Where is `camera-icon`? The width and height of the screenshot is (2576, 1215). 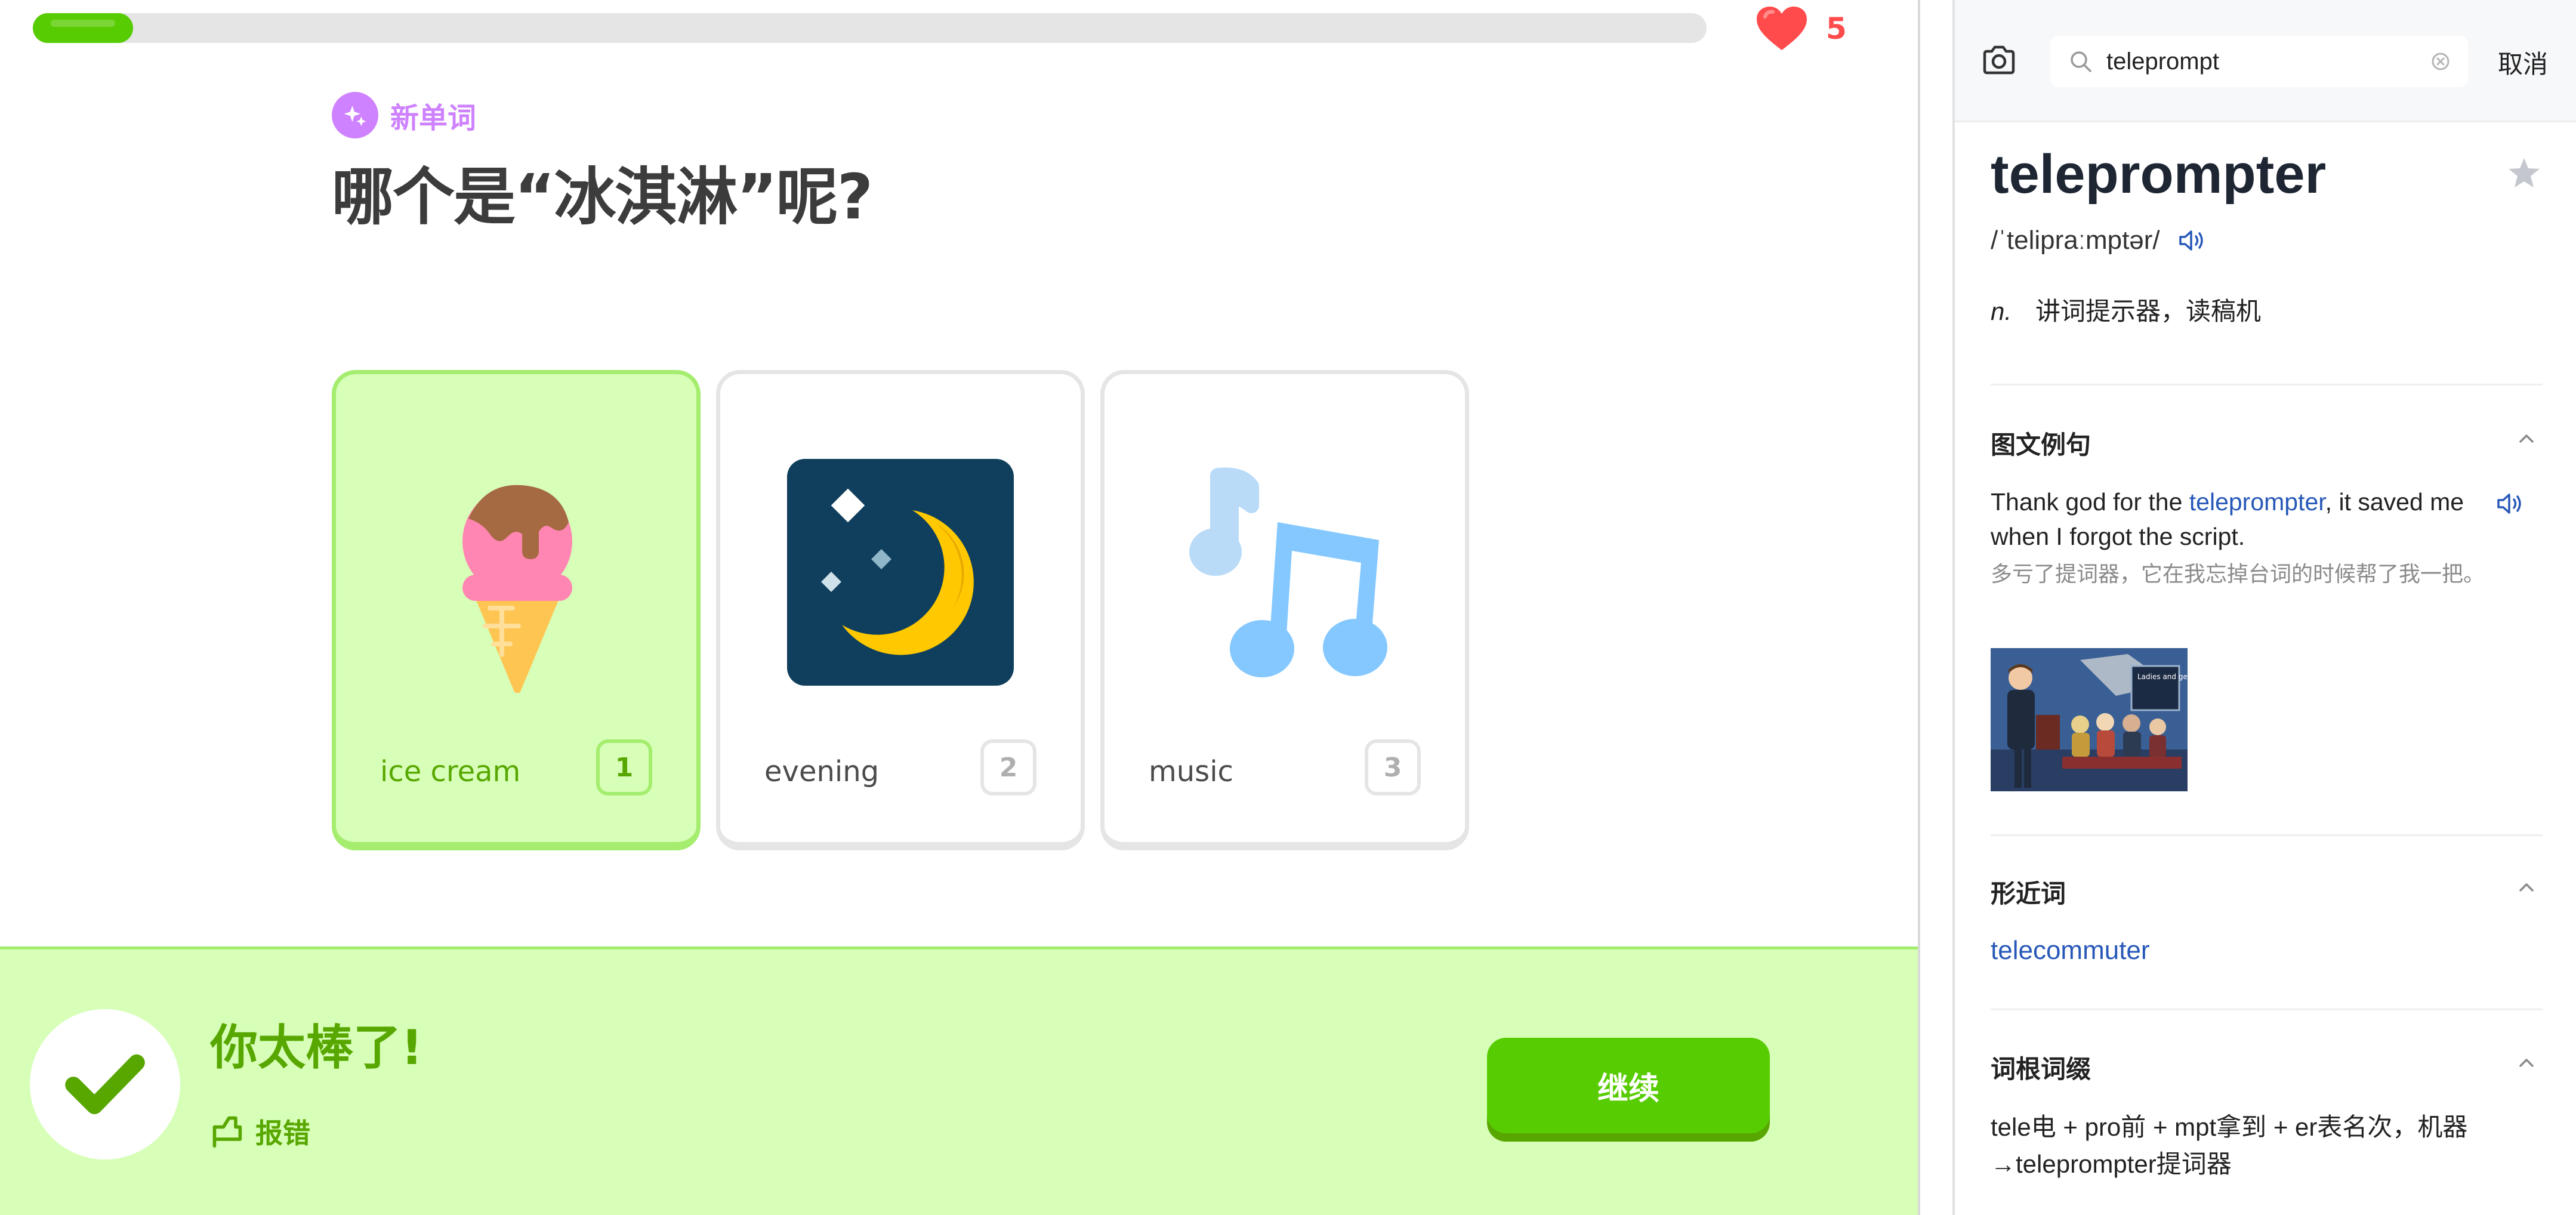 camera-icon is located at coordinates (1999, 60).